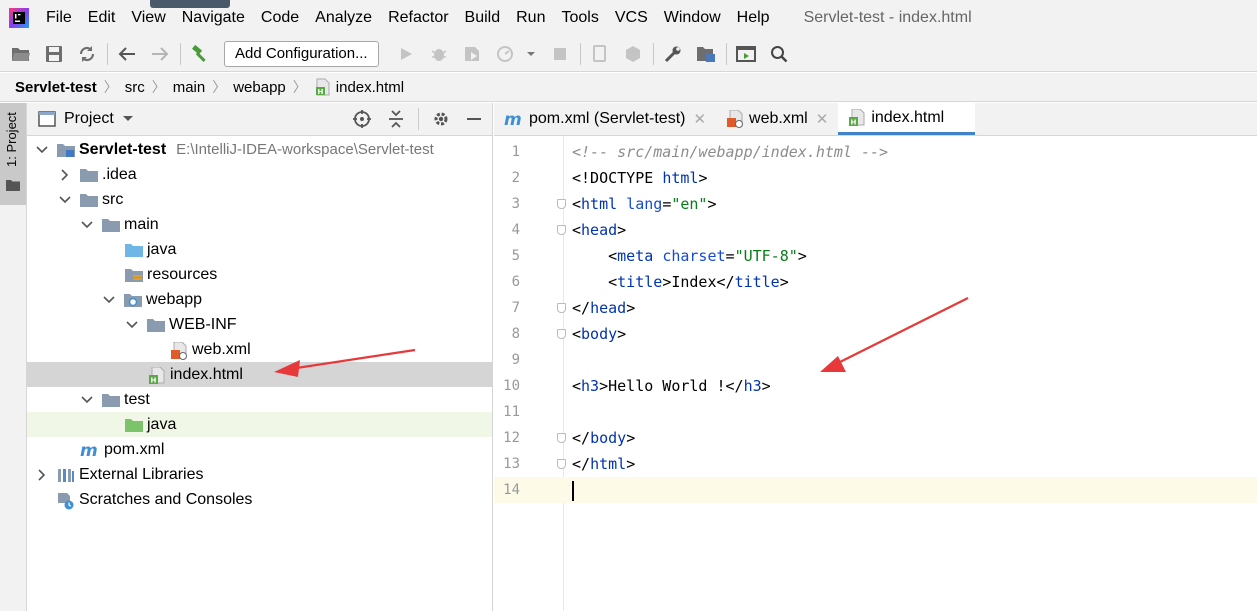 This screenshot has width=1257, height=611. What do you see at coordinates (259, 174) in the screenshot?
I see `tree-item-idea: .idea` at bounding box center [259, 174].